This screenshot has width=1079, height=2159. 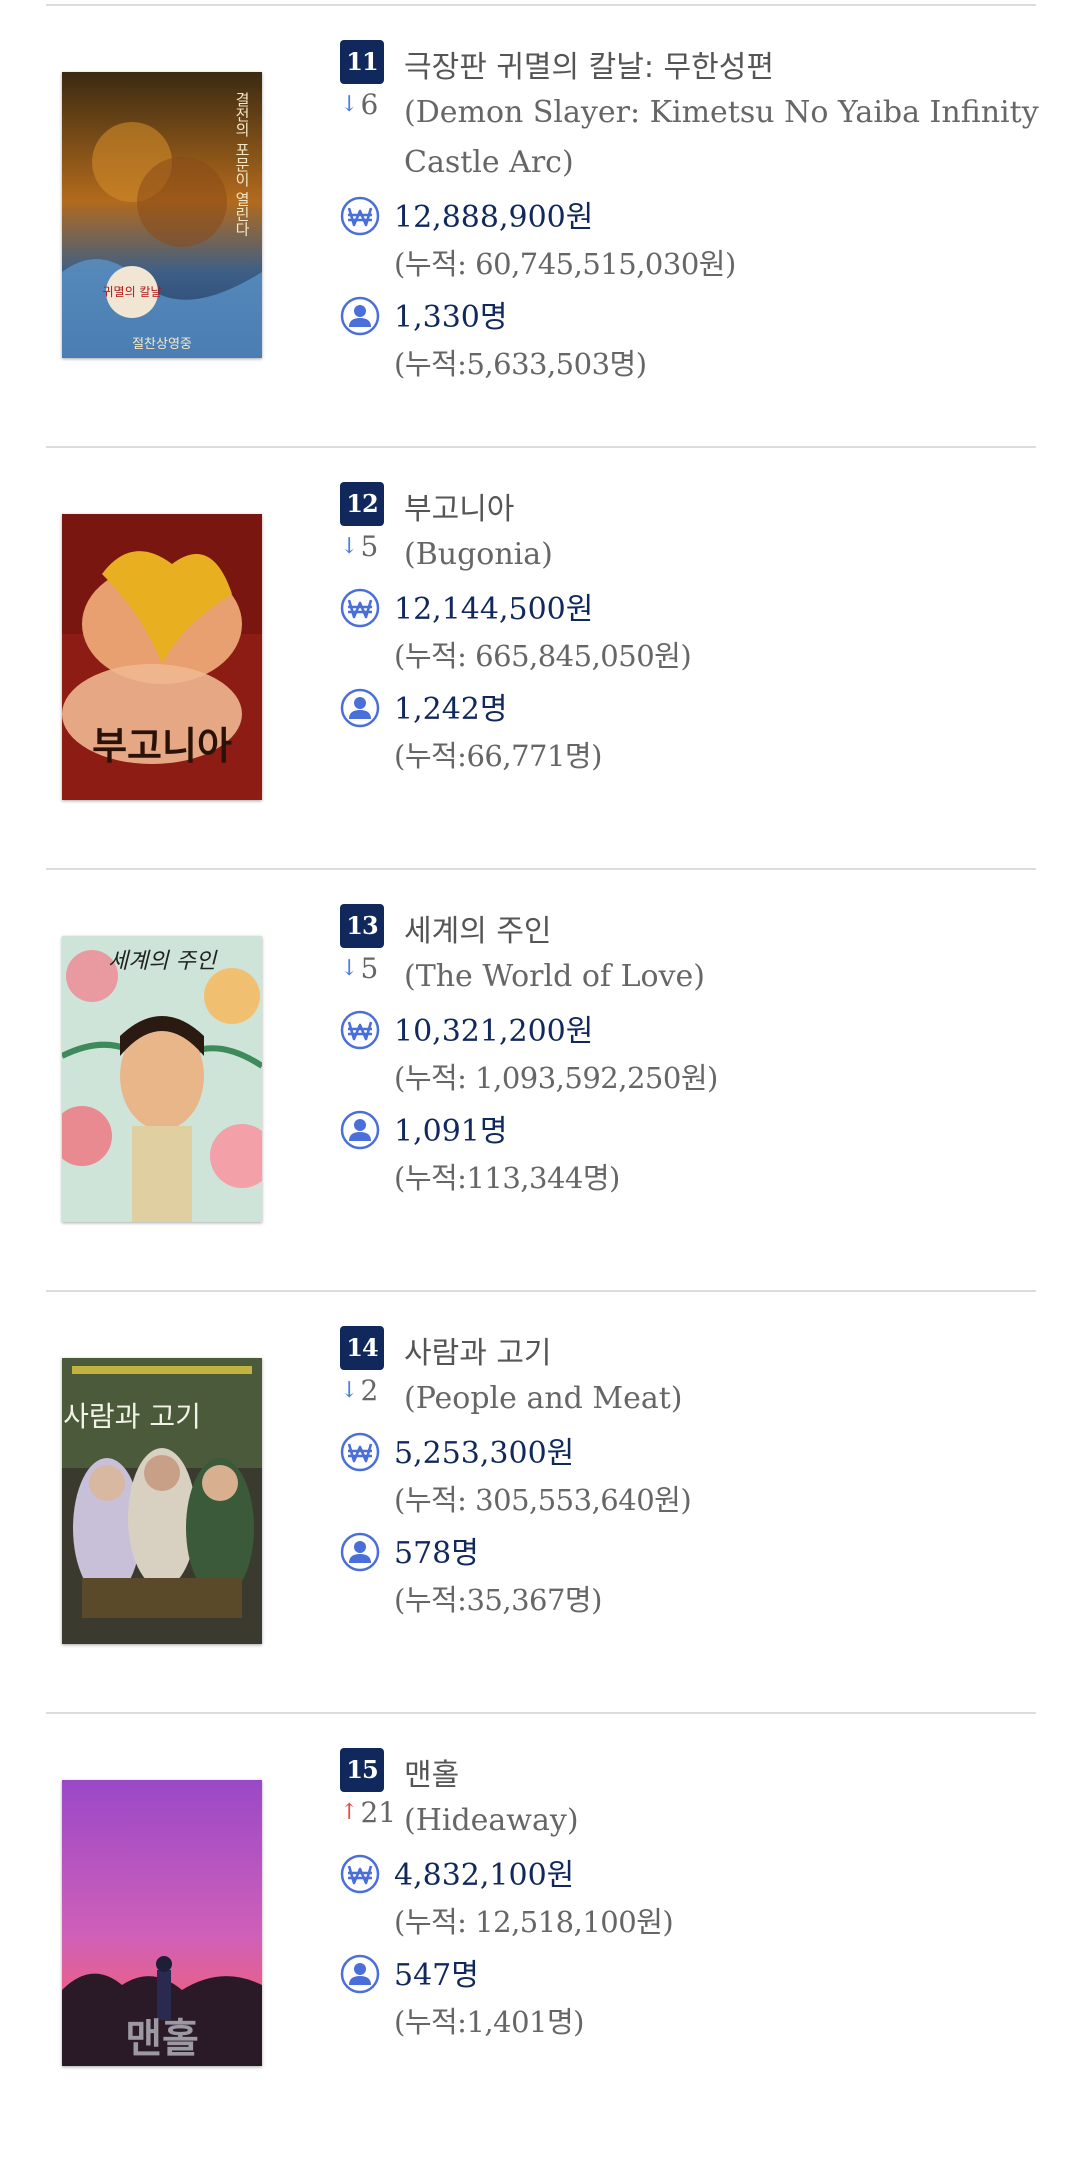 I want to click on audience-stat: 1,091명 (누적:113,344명), so click(x=690, y=1156).